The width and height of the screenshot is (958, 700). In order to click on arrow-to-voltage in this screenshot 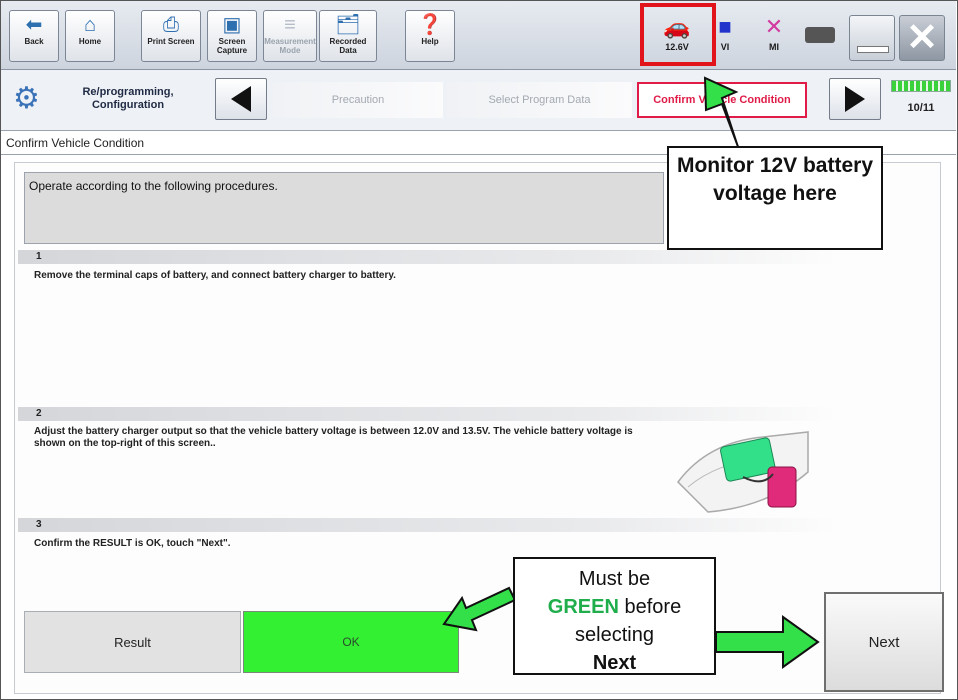, I will do `click(732, 114)`.